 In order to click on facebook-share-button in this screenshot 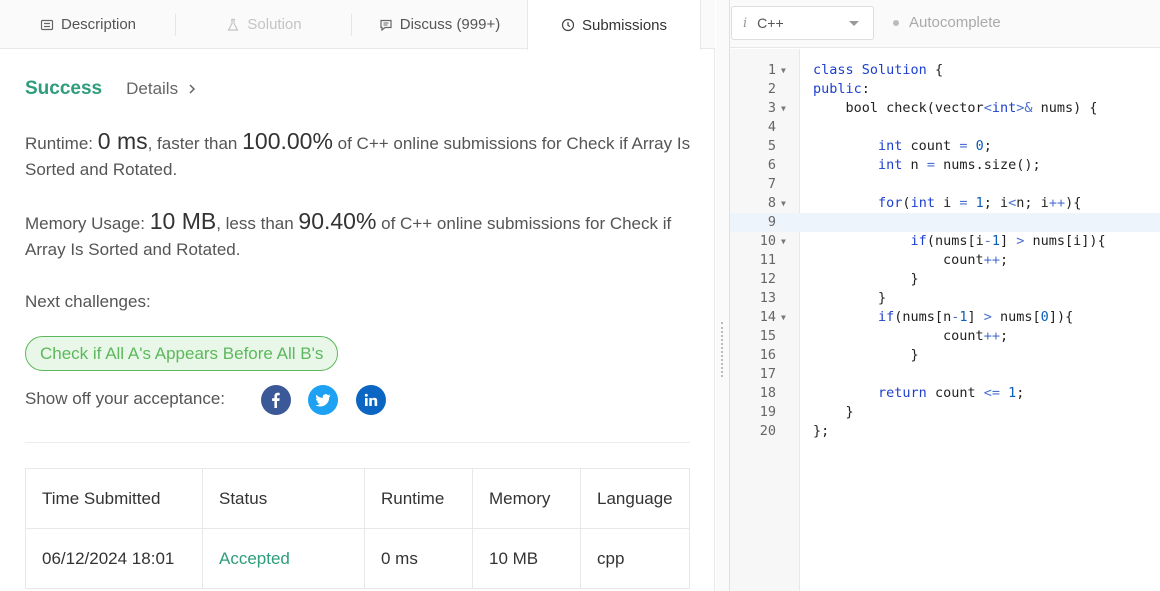, I will do `click(276, 400)`.